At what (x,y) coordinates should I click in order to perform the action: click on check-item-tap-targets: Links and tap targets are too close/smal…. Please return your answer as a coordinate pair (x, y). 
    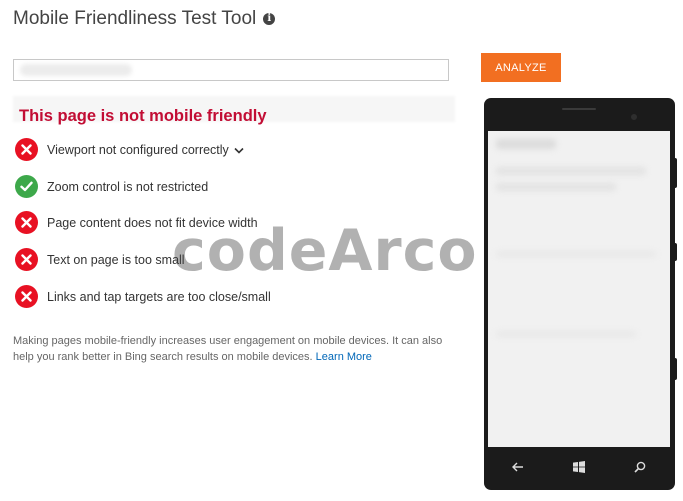
    Looking at the image, I should click on (143, 296).